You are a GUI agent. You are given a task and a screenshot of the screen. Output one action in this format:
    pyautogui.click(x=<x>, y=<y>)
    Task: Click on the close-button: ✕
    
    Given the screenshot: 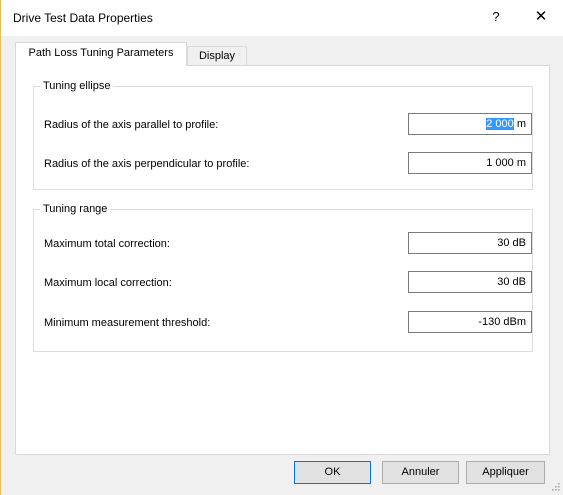 What is the action you would take?
    pyautogui.click(x=541, y=17)
    